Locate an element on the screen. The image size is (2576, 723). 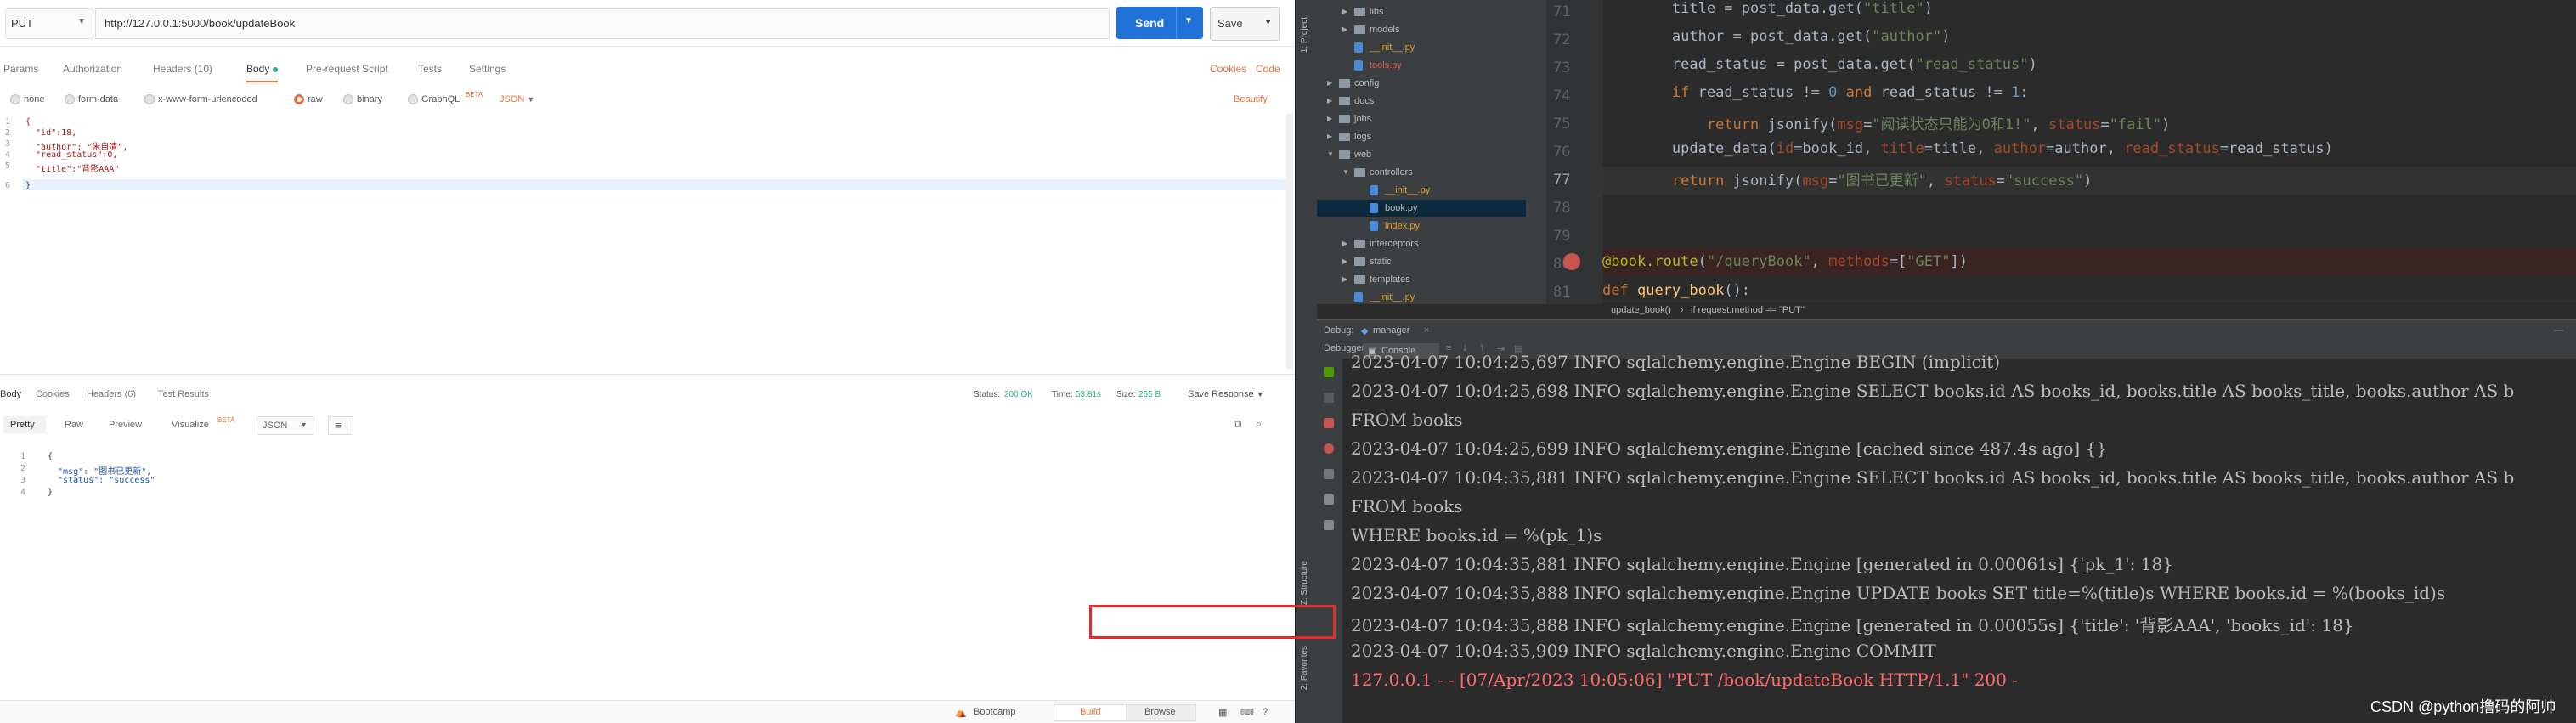
save-button: Save ▼ is located at coordinates (1245, 24).